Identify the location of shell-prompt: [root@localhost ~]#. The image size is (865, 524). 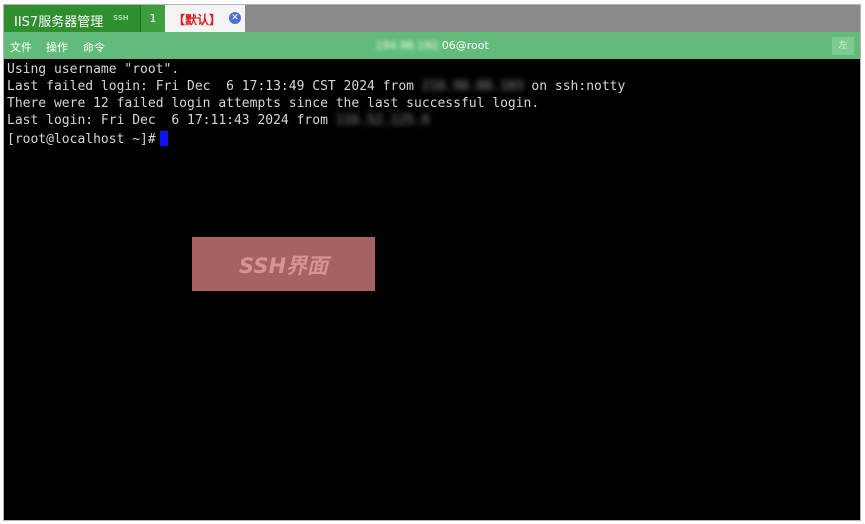
(81, 139).